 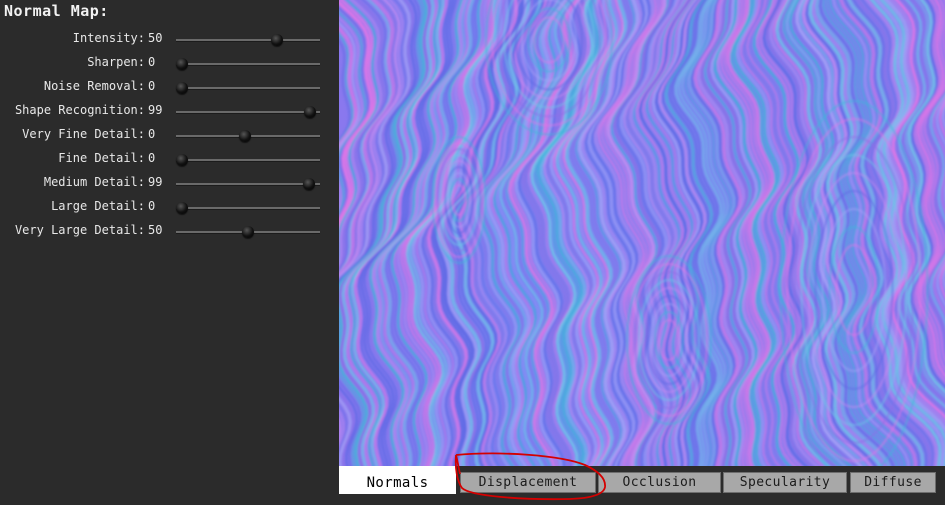 What do you see at coordinates (248, 112) in the screenshot?
I see `shape-recognition-slider` at bounding box center [248, 112].